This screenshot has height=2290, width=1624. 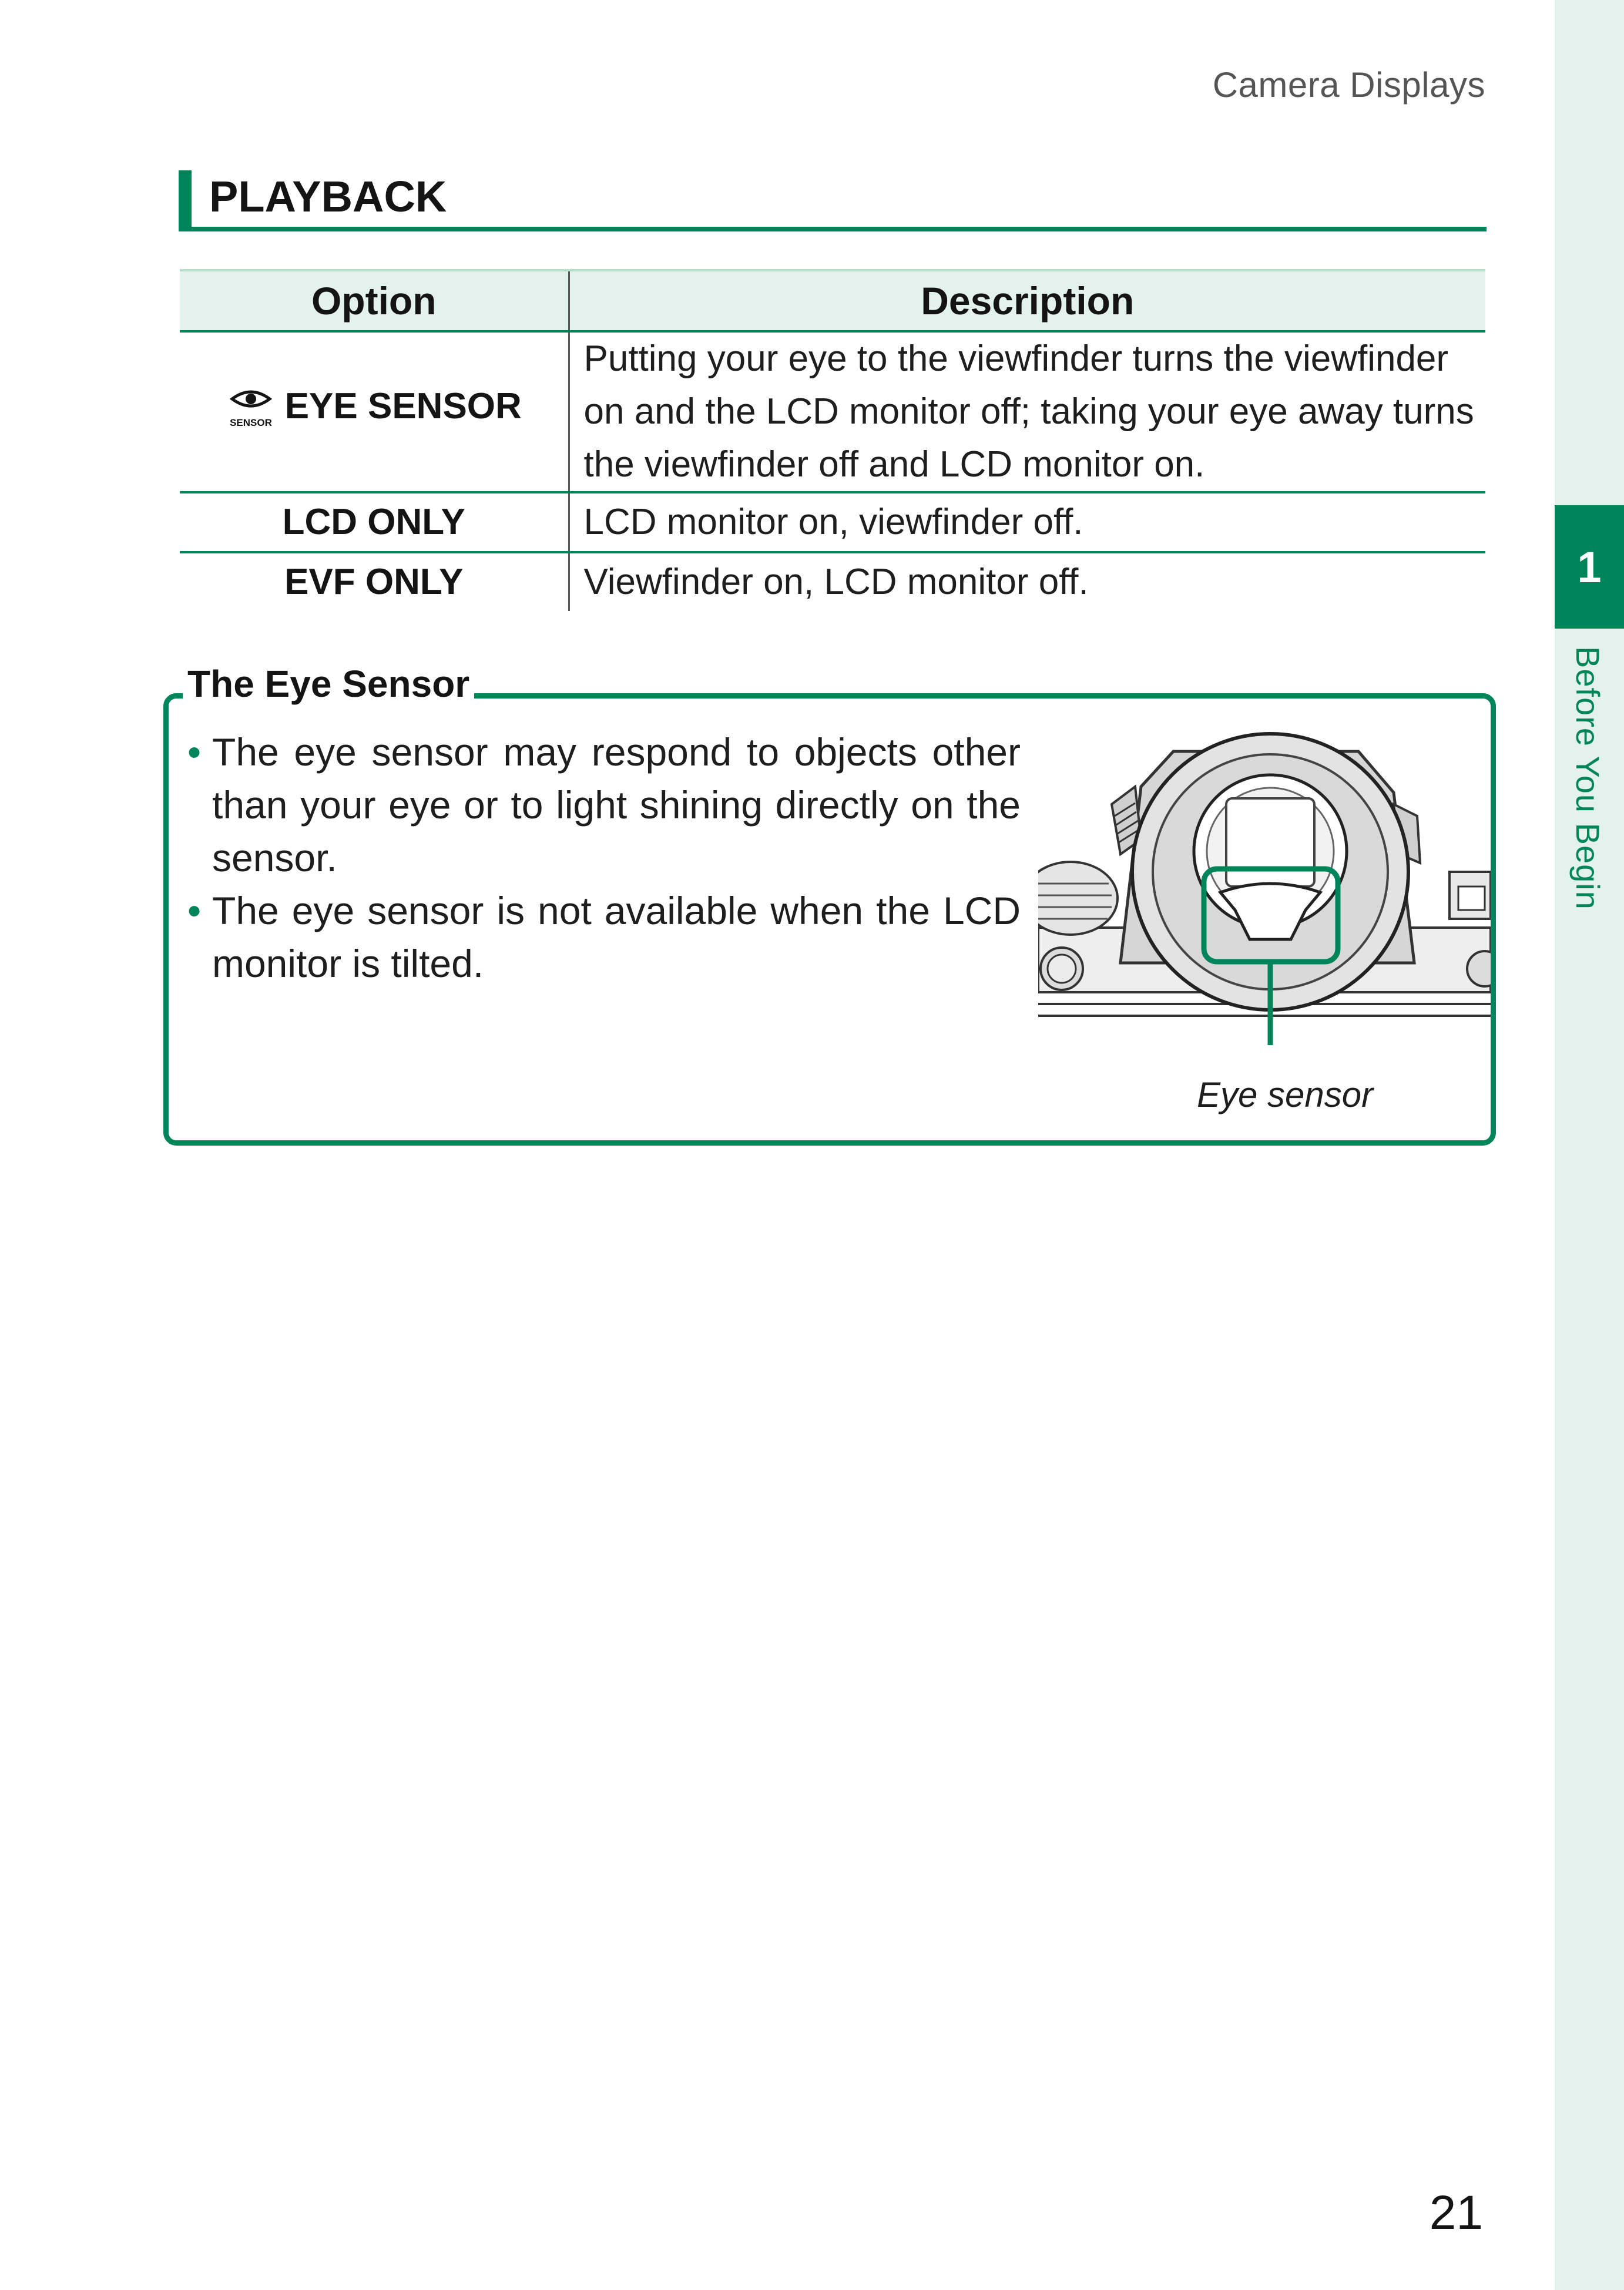 What do you see at coordinates (251, 422) in the screenshot?
I see `eye-sensor-icon-label: SENSOR` at bounding box center [251, 422].